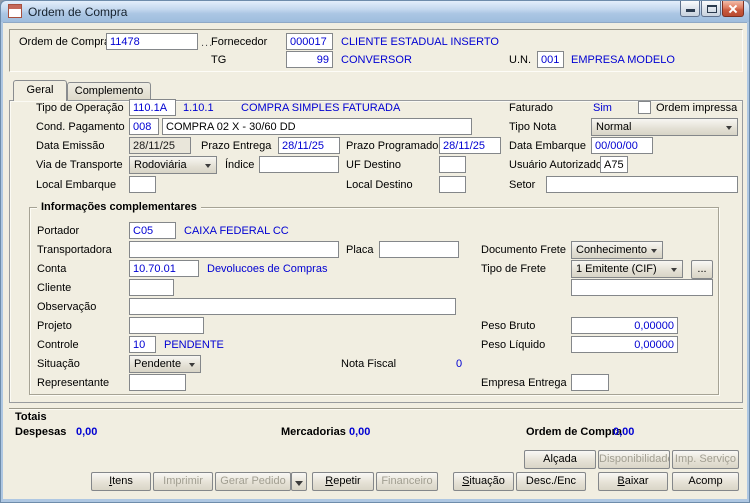 The image size is (750, 503). Describe the element at coordinates (369, 364) in the screenshot. I see `nota-fiscal-label: Nota Fiscal` at that location.